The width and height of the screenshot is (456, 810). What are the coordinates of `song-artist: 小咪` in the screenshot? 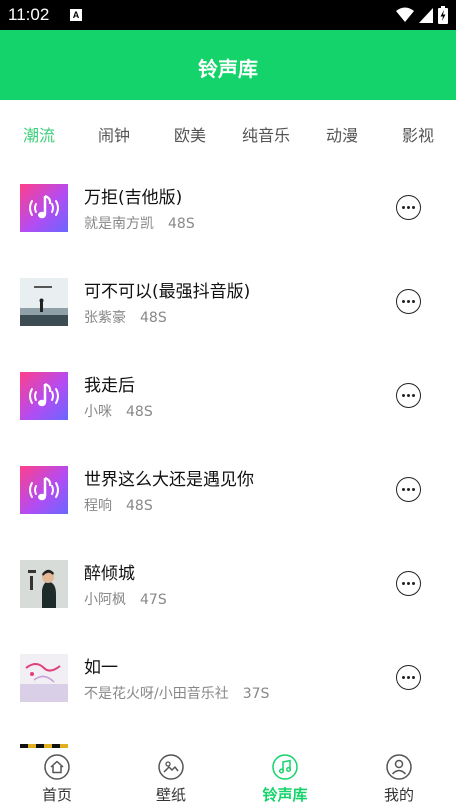 It's located at (98, 412).